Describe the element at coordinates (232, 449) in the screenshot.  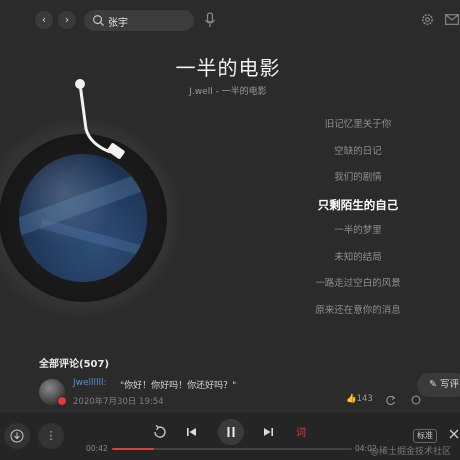
I see `progress-bar` at that location.